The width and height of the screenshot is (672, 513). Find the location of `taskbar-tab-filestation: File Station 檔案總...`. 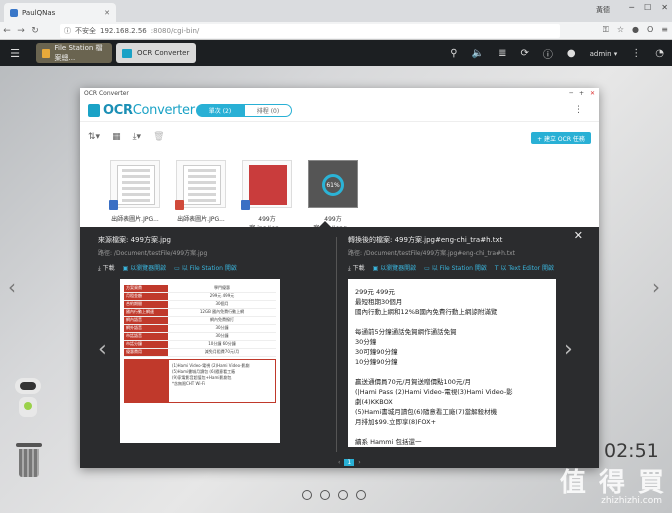

taskbar-tab-filestation: File Station 檔案總... is located at coordinates (74, 53).